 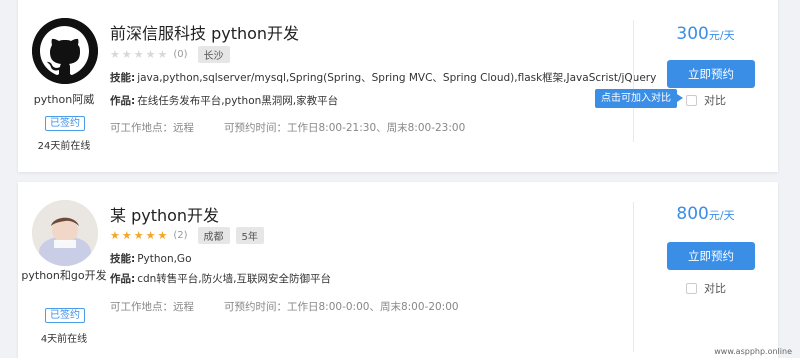 What do you see at coordinates (238, 101) in the screenshot?
I see `works-text: 在线任务发布平台,python黑洞网,家教平台` at bounding box center [238, 101].